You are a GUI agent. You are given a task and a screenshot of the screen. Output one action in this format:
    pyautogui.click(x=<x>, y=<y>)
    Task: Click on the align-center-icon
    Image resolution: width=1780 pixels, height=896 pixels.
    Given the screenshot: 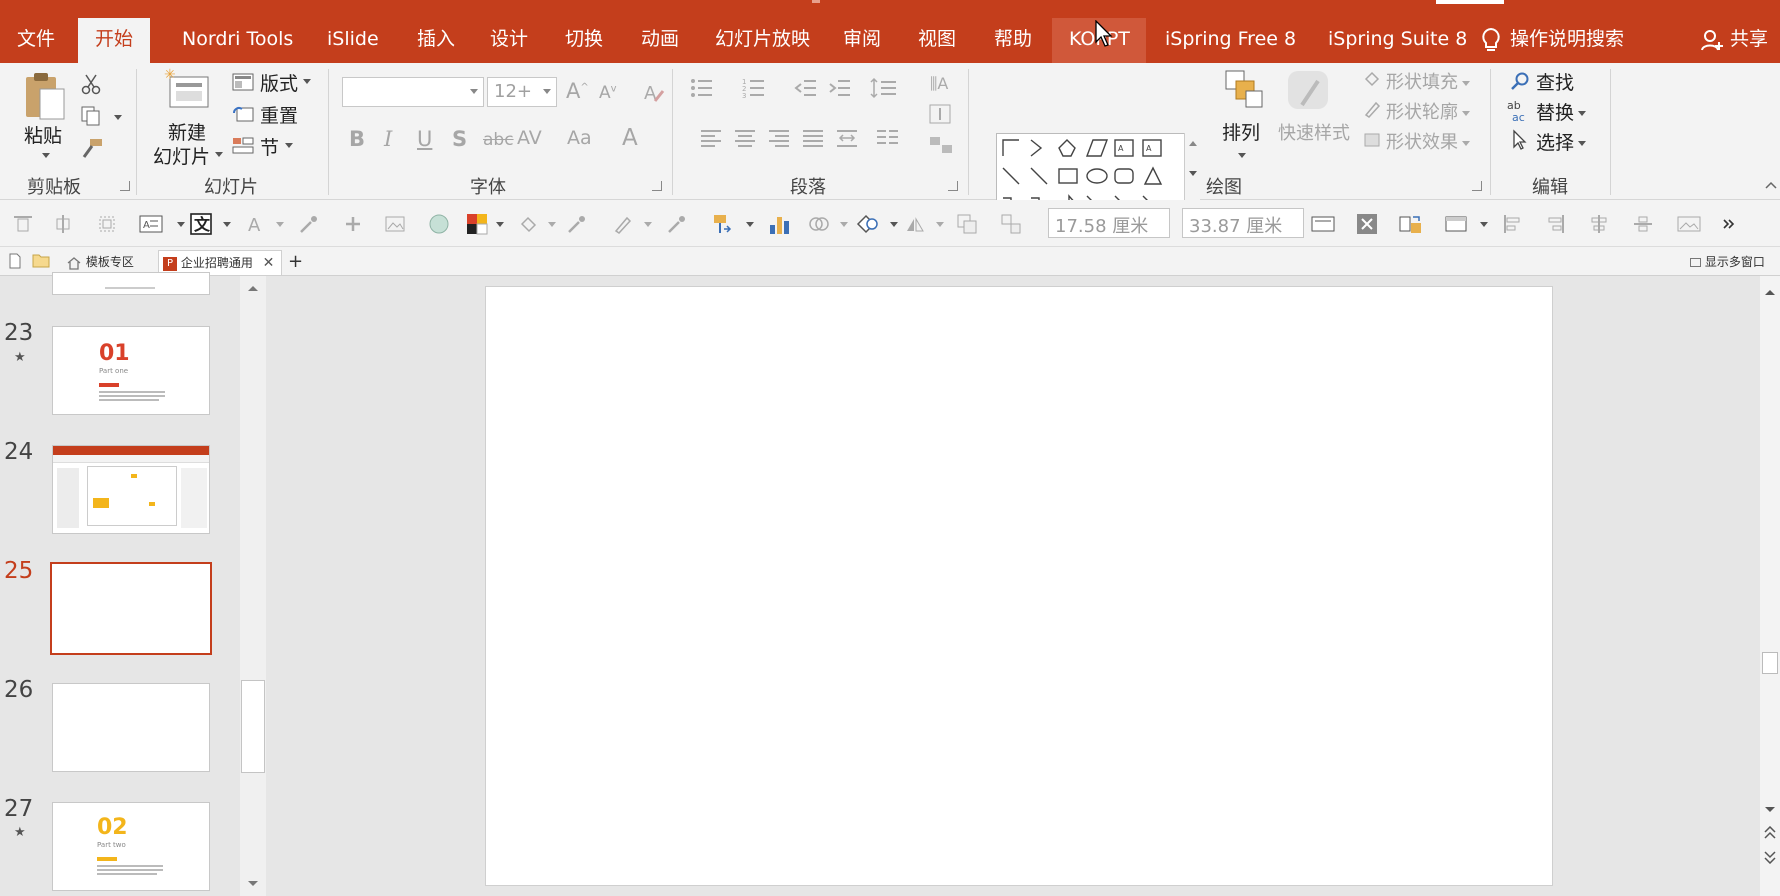 What is the action you would take?
    pyautogui.click(x=745, y=138)
    